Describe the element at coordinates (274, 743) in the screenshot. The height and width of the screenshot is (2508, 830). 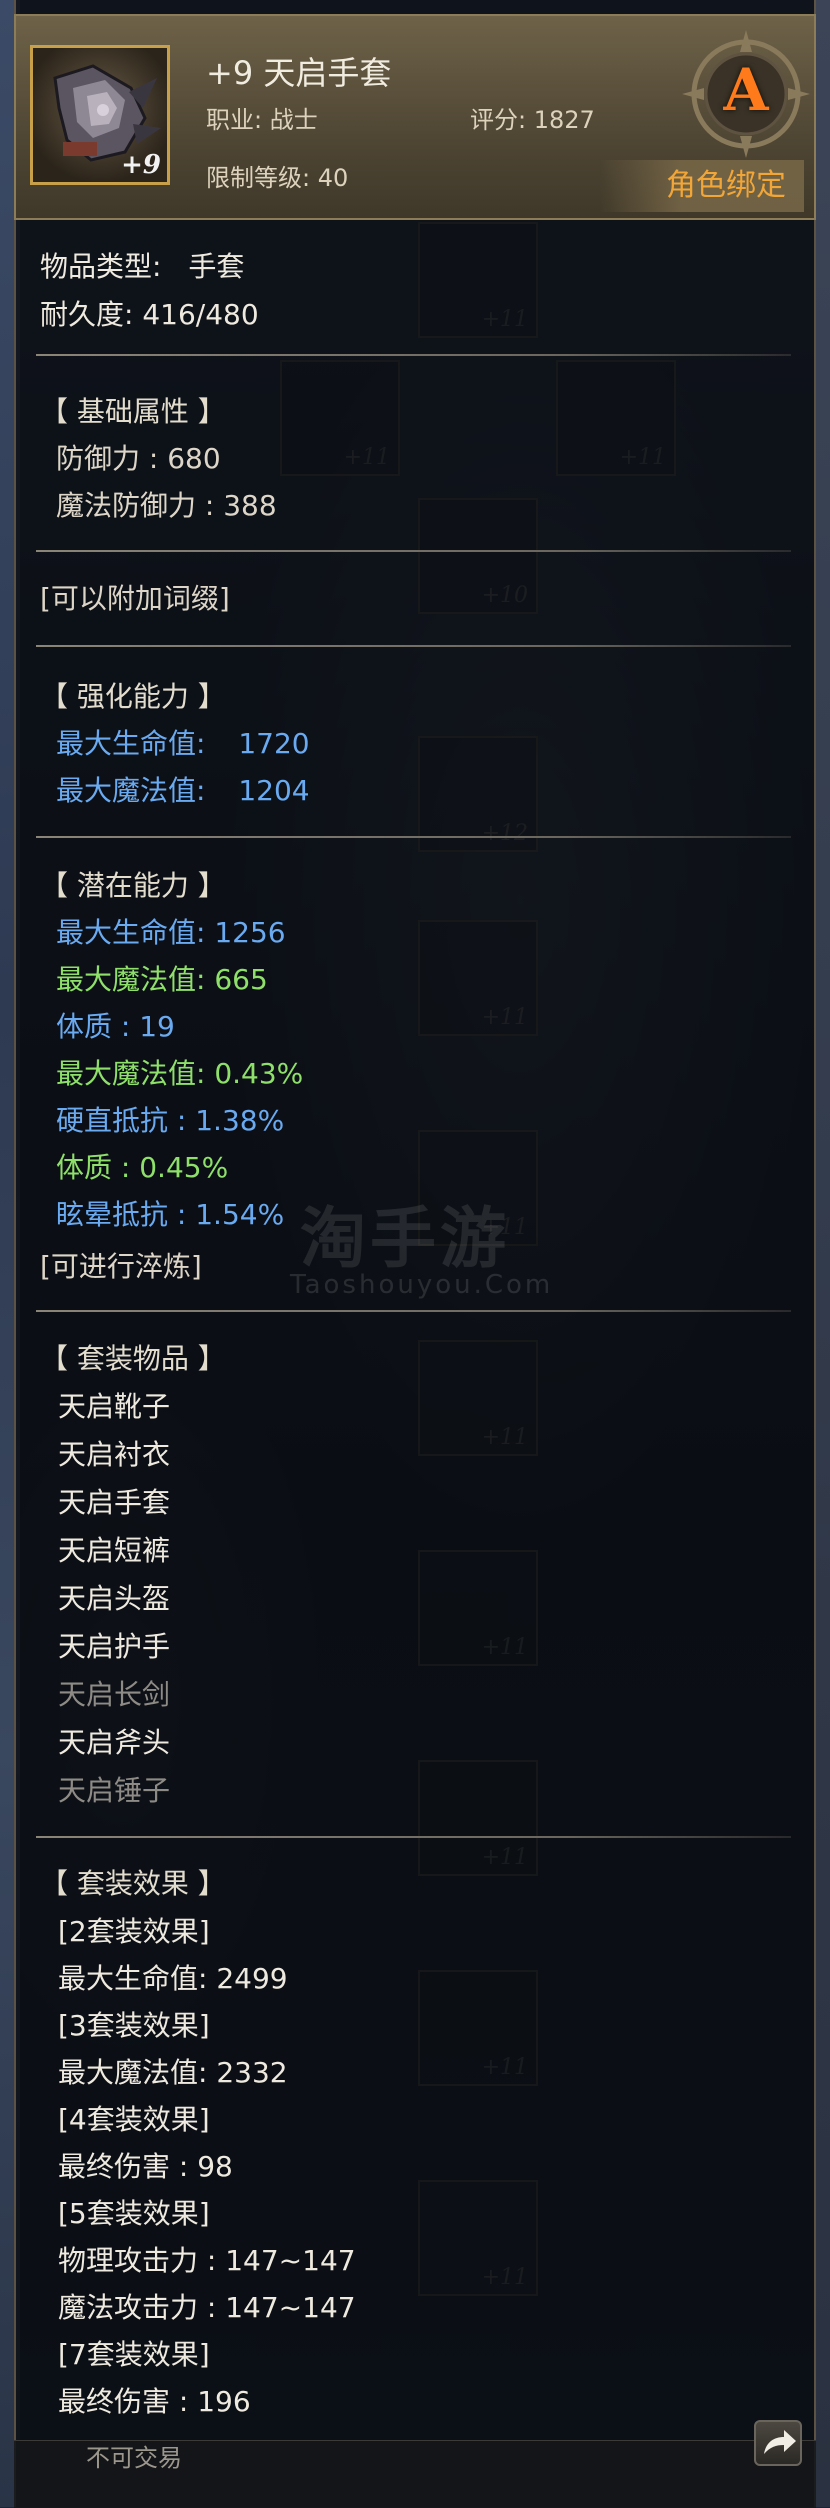
I see `enhance-value: 1720` at that location.